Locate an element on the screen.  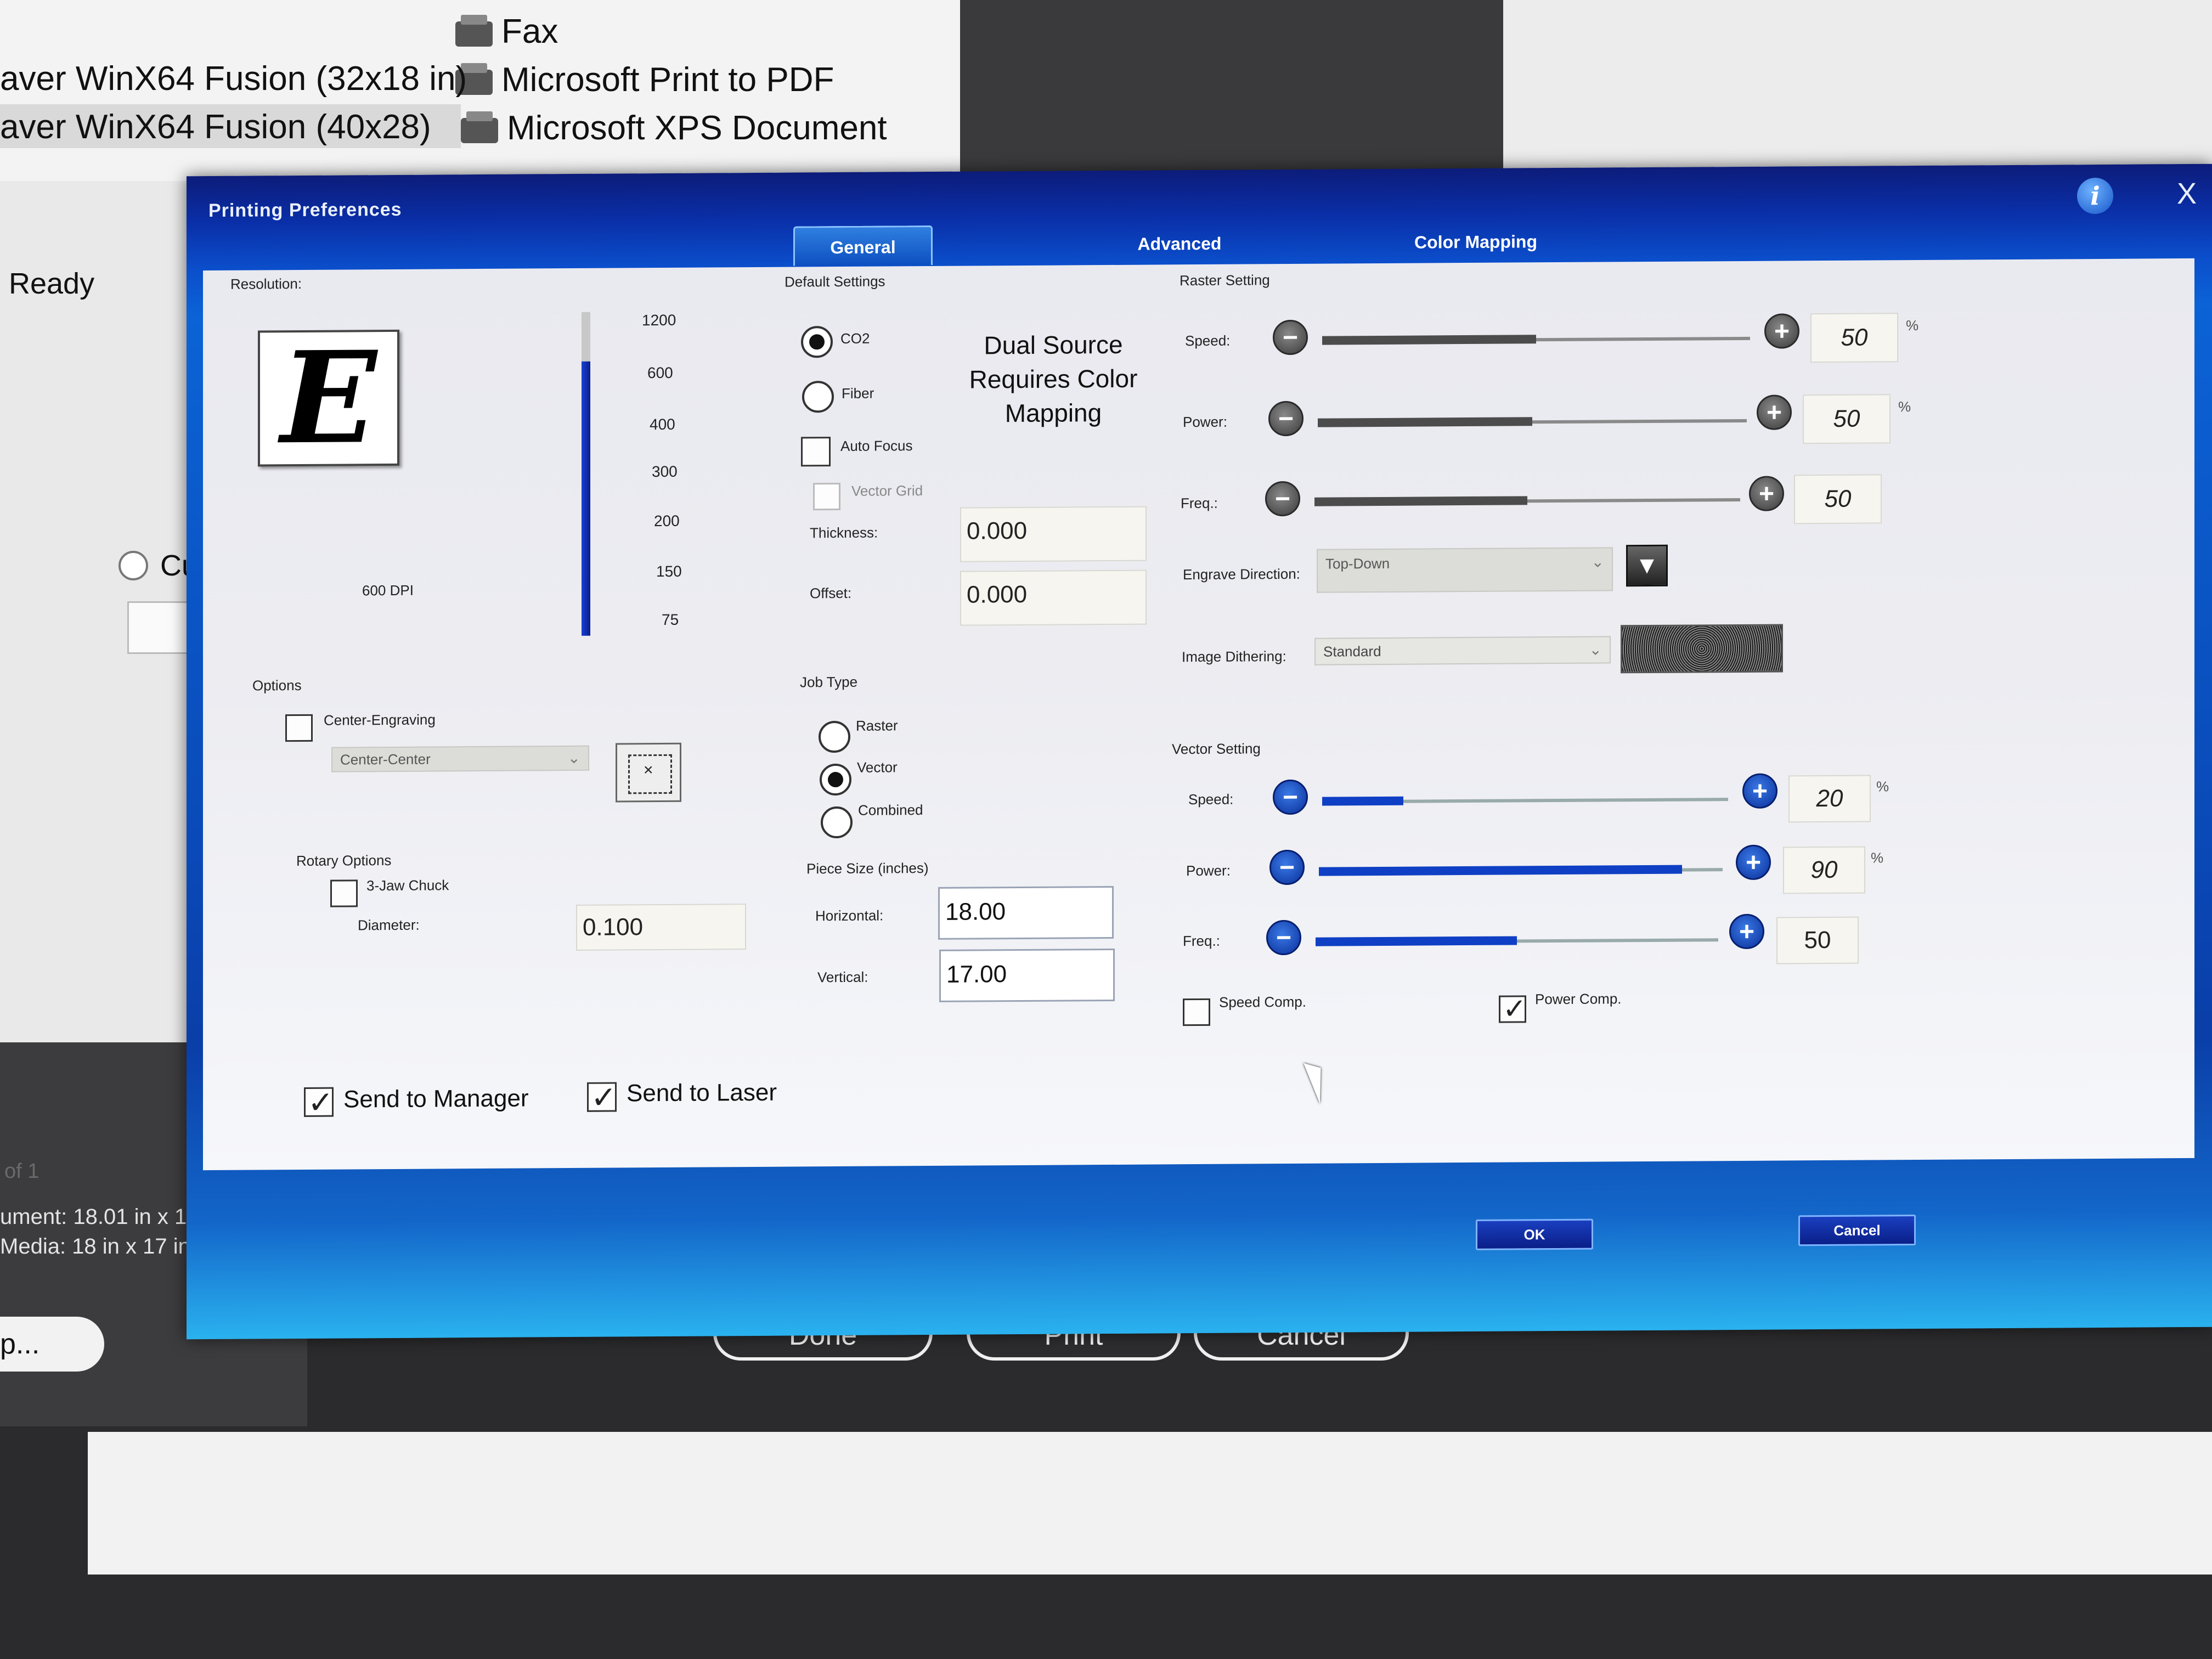
center-engraving-checkbox is located at coordinates (299, 728).